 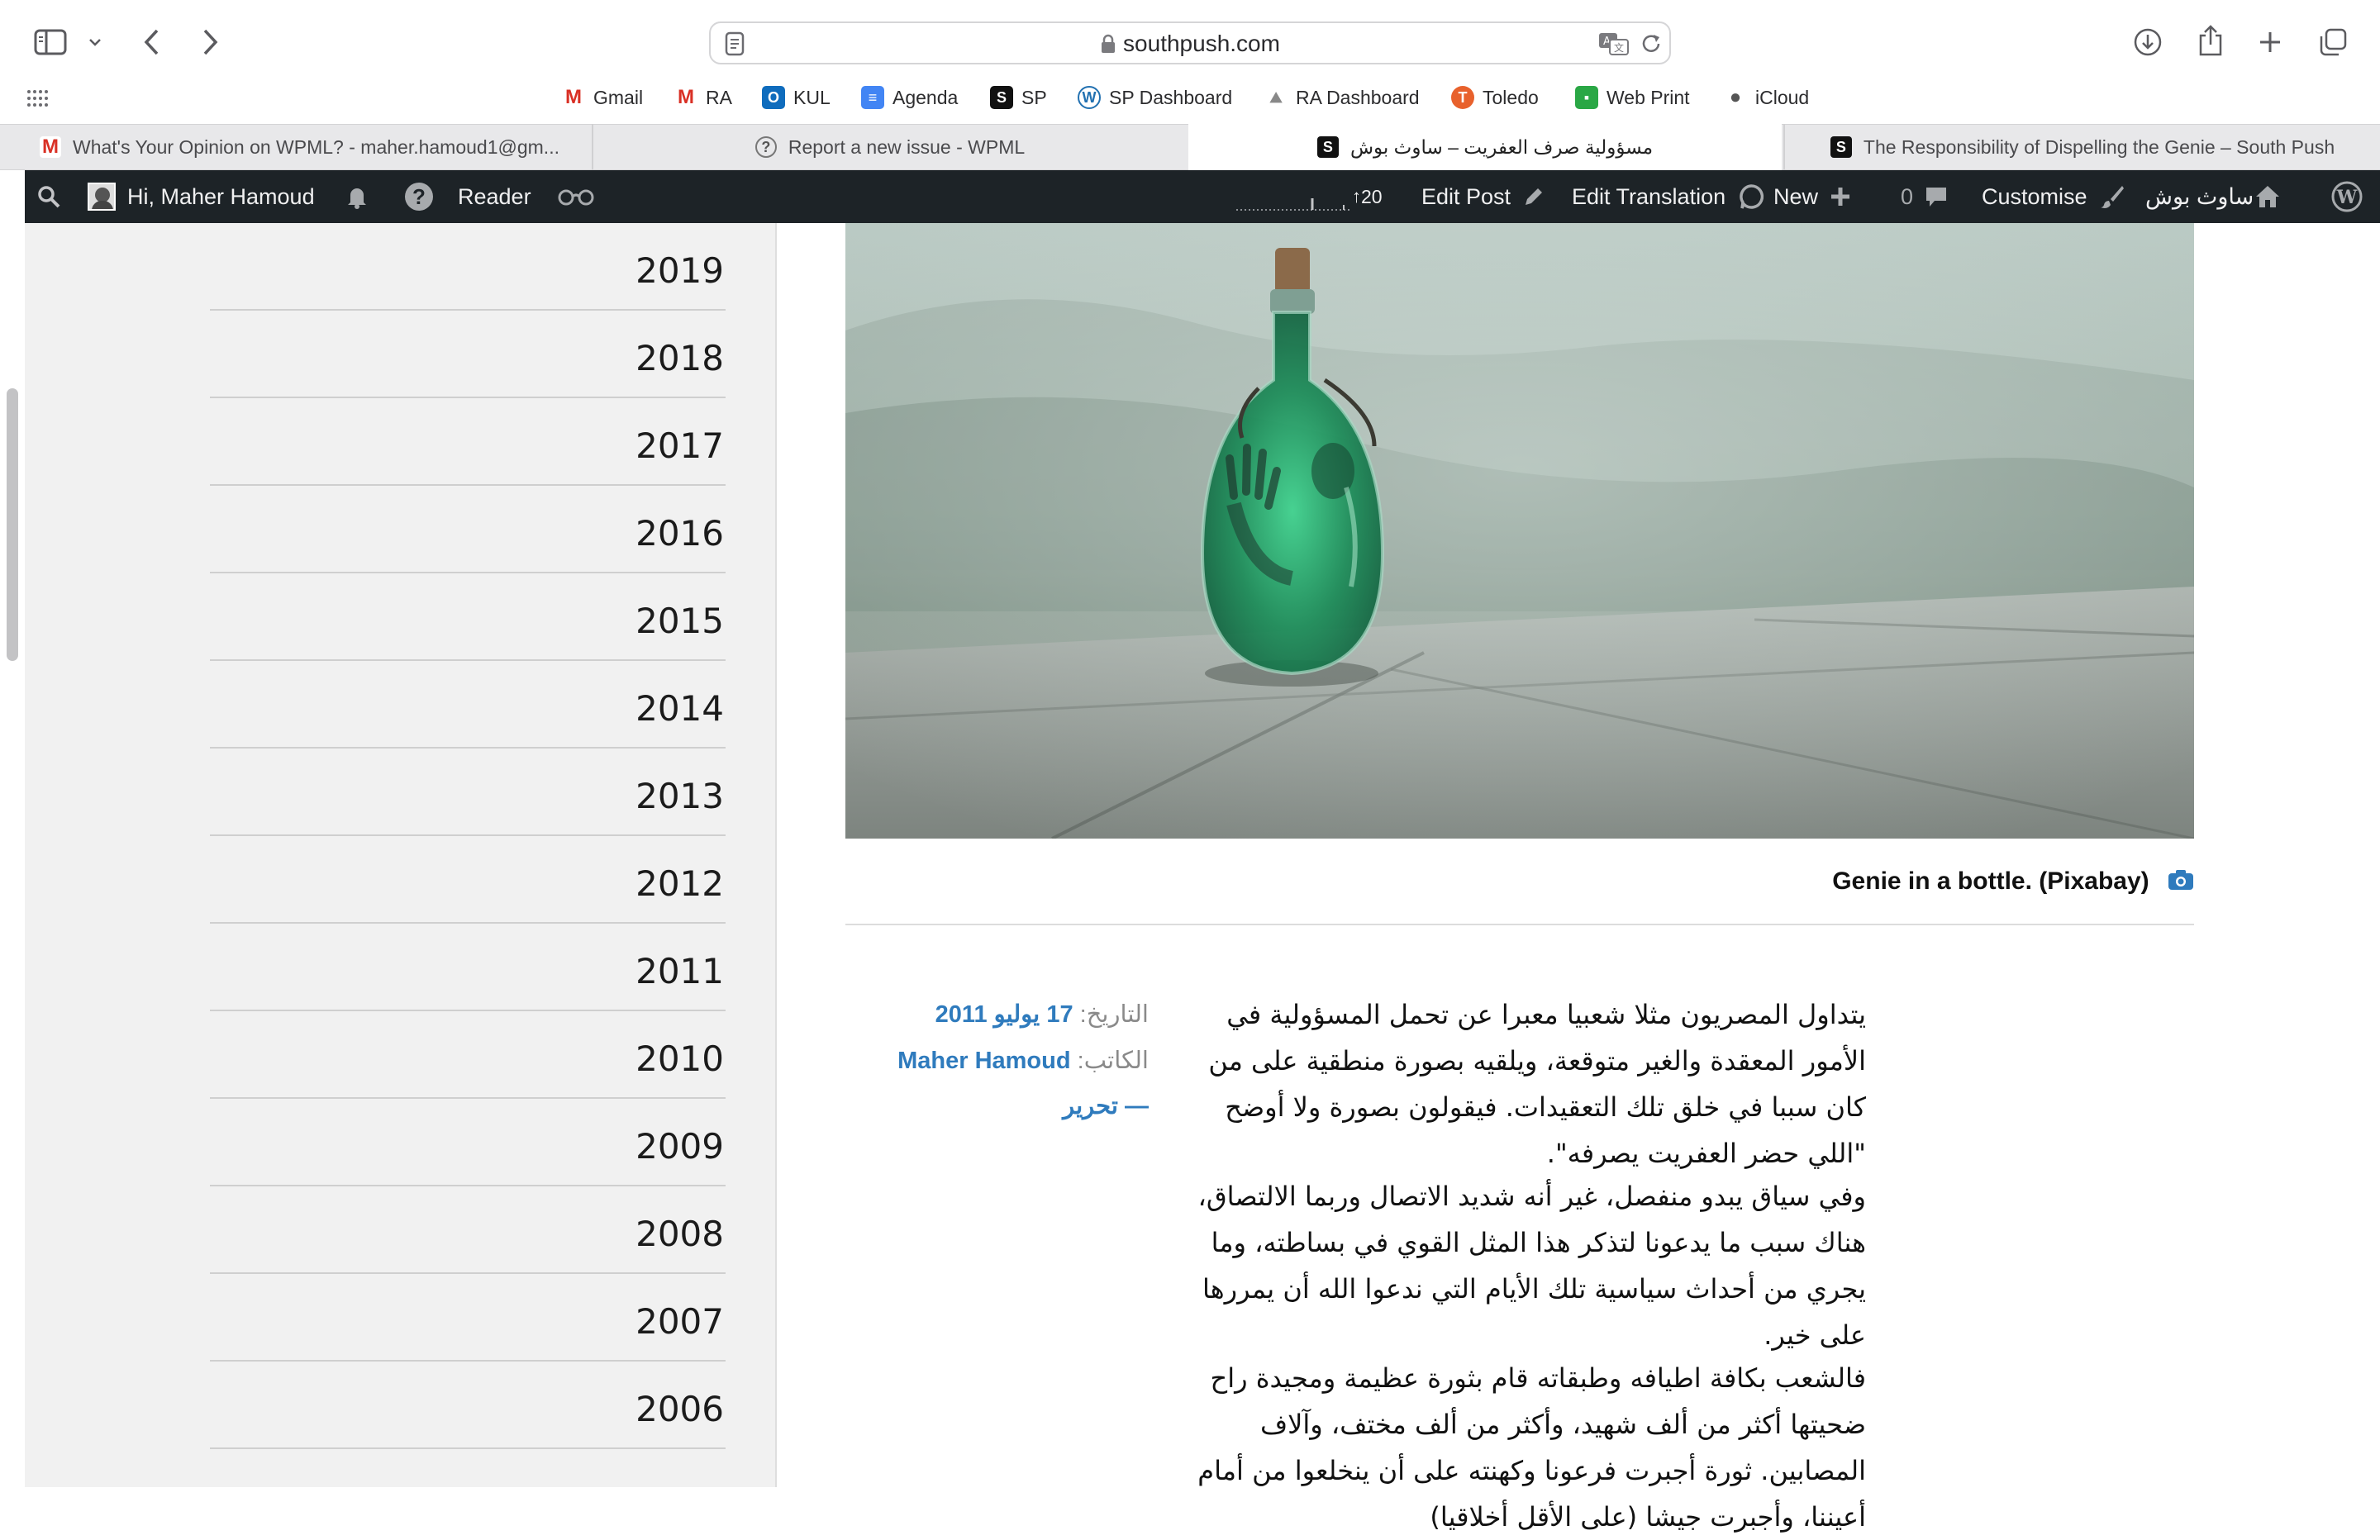 I want to click on plus-icon, so click(x=2270, y=42).